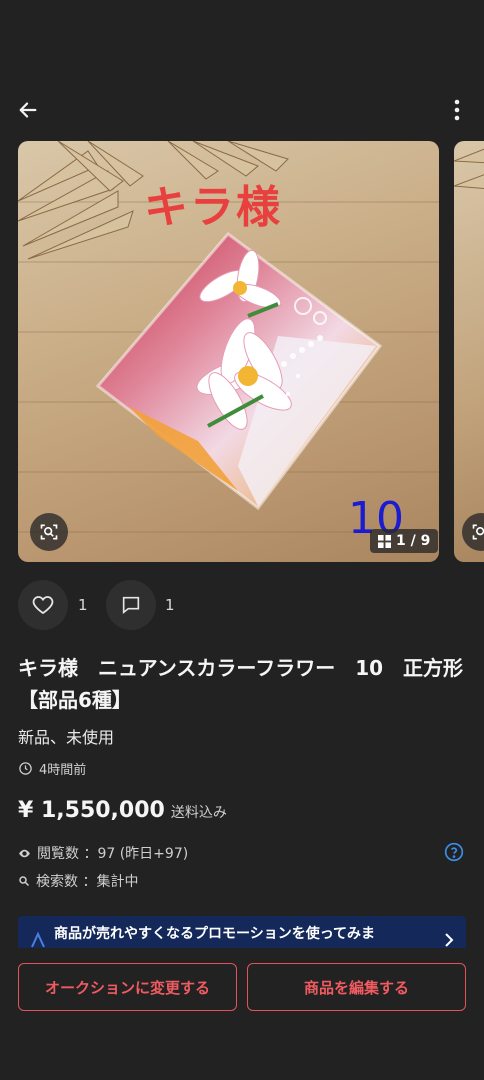  I want to click on item-title: キラ様 ニュアンスカラーフラワー 10 正方形【部品6種】, so click(241, 684).